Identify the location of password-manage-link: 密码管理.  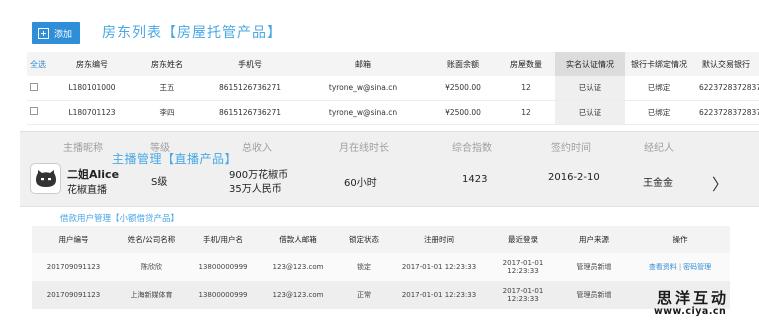
(697, 267).